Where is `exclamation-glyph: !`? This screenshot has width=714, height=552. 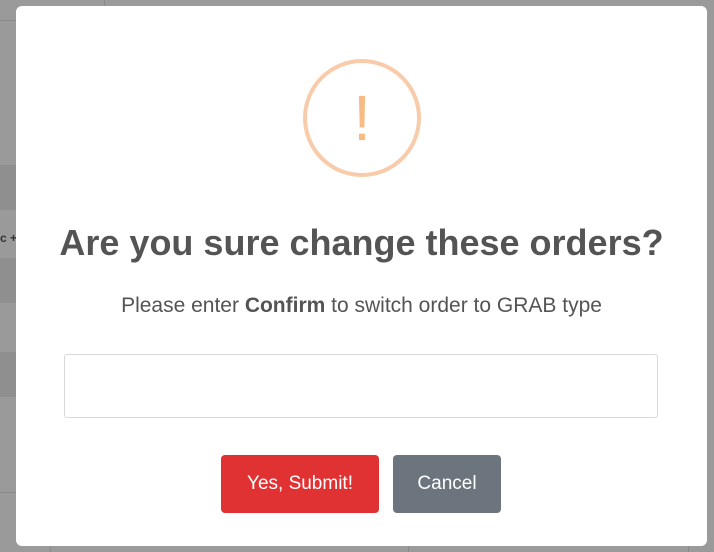
exclamation-glyph: ! is located at coordinates (362, 118).